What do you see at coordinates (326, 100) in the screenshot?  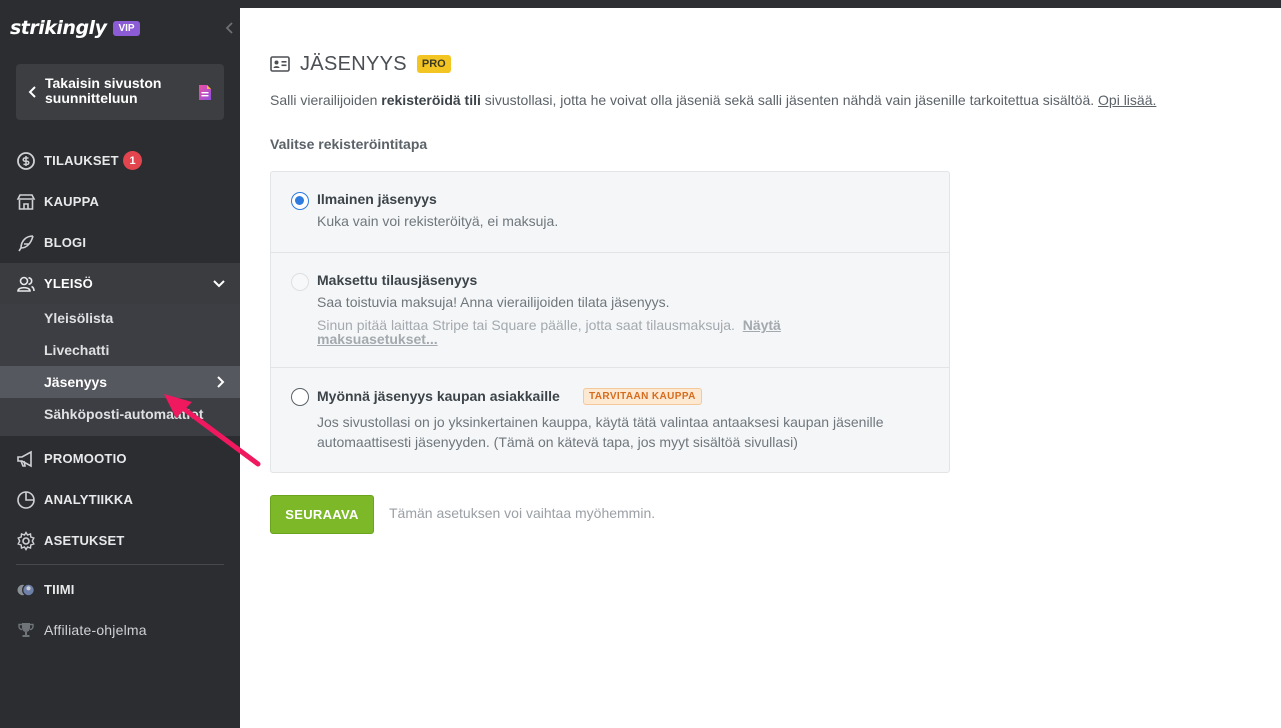 I see `desc-pre: Salli vierailijoiden` at bounding box center [326, 100].